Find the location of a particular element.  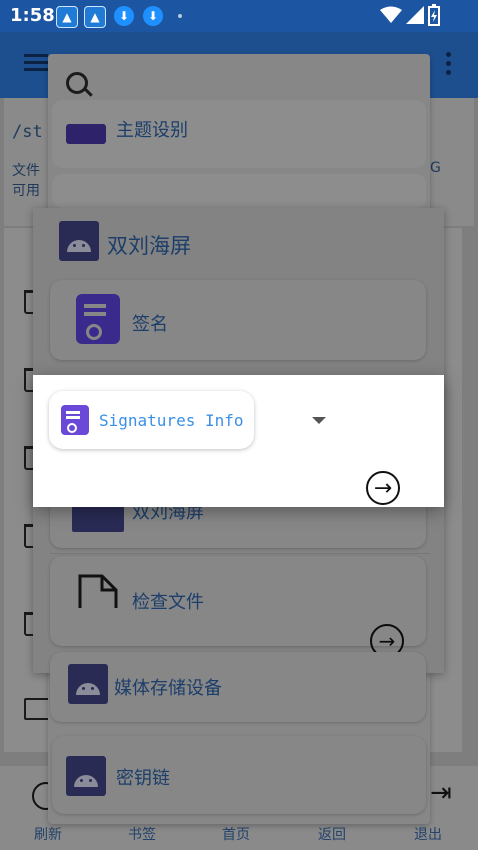

nav-bookmarks: 书签 is located at coordinates (142, 834).